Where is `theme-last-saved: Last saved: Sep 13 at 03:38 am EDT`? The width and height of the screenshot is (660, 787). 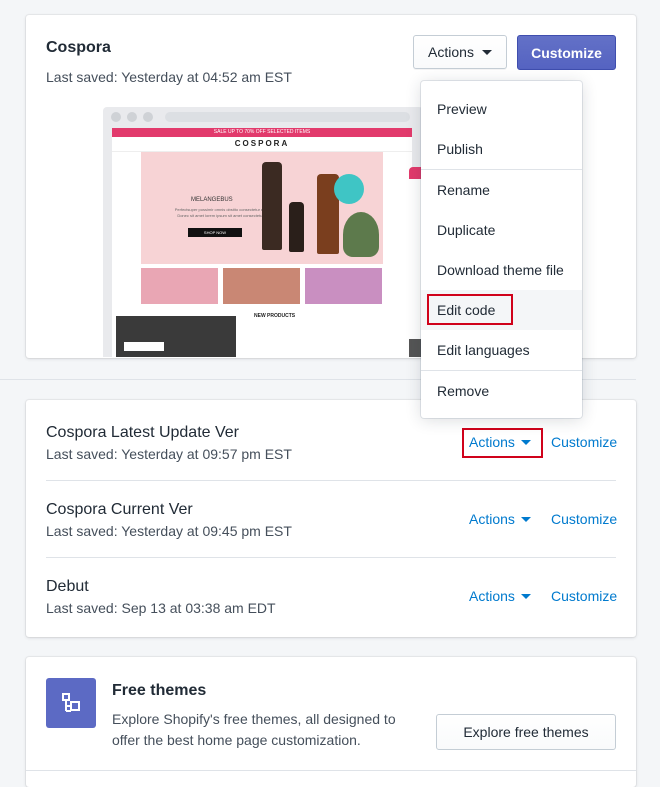 theme-last-saved: Last saved: Sep 13 at 03:38 am EDT is located at coordinates (161, 608).